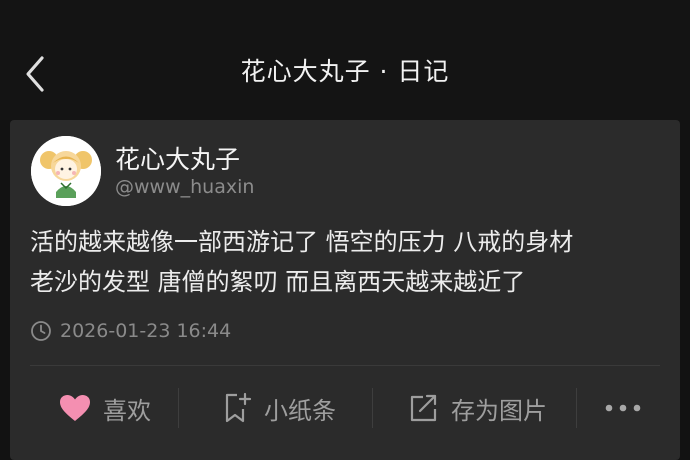 Image resolution: width=690 pixels, height=460 pixels. What do you see at coordinates (300, 410) in the screenshot?
I see `note-label: 小纸条` at bounding box center [300, 410].